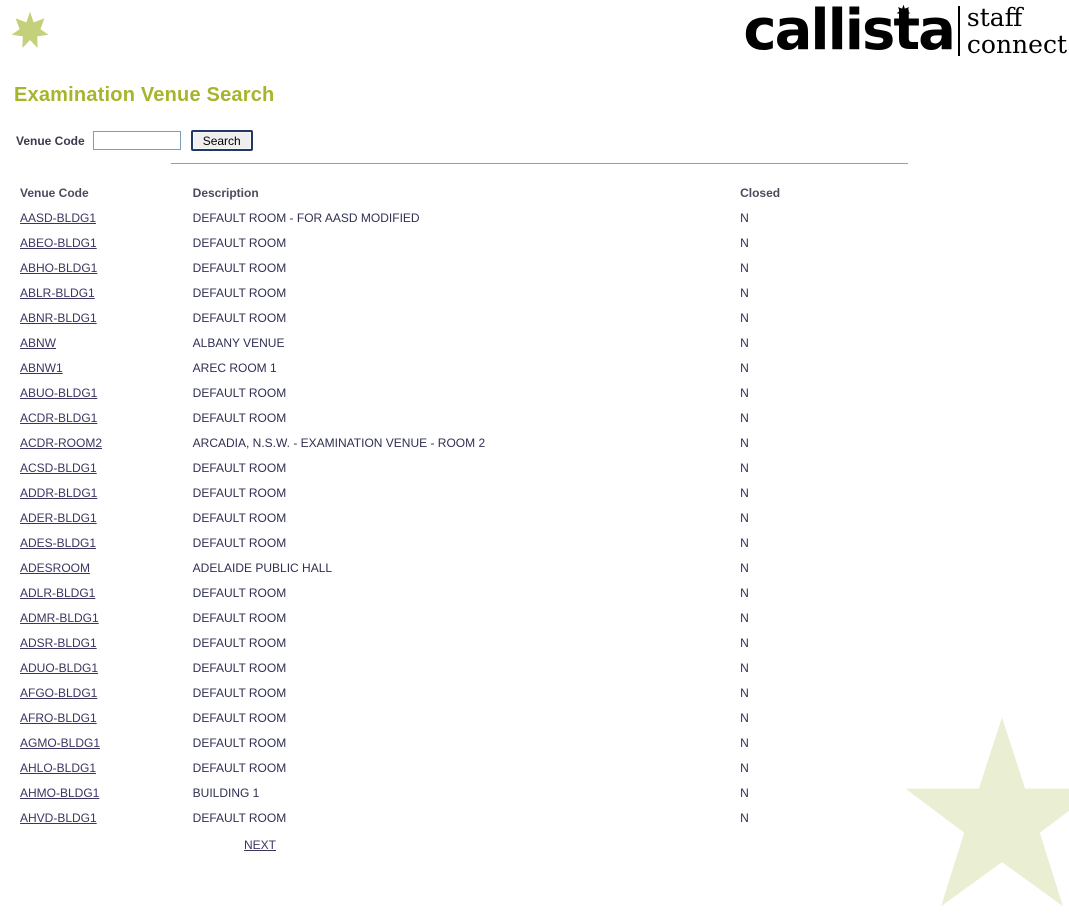 This screenshot has height=923, width=1069. I want to click on cell-venue-code: ABLR-BLDG1, so click(94, 293).